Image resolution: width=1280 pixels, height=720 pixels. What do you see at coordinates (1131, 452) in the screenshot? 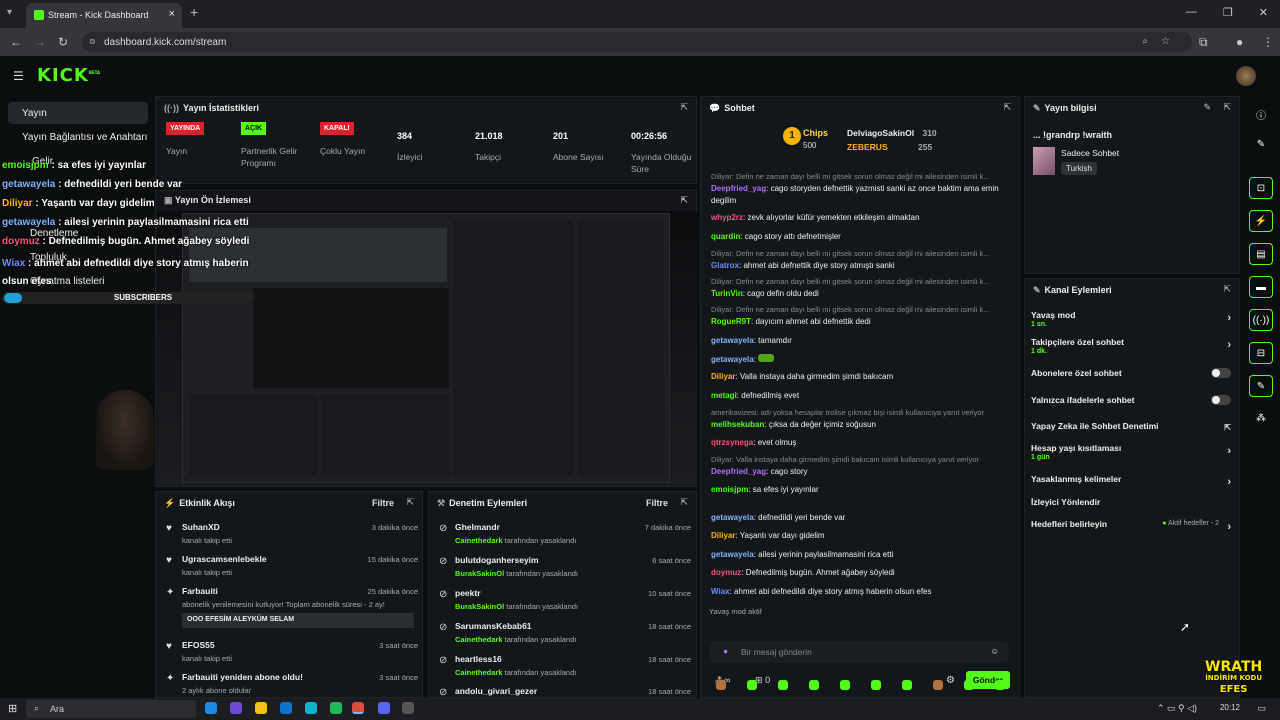
I see `action-account-age: Hesap yaşı kısıtlaması 1 gün ›` at bounding box center [1131, 452].